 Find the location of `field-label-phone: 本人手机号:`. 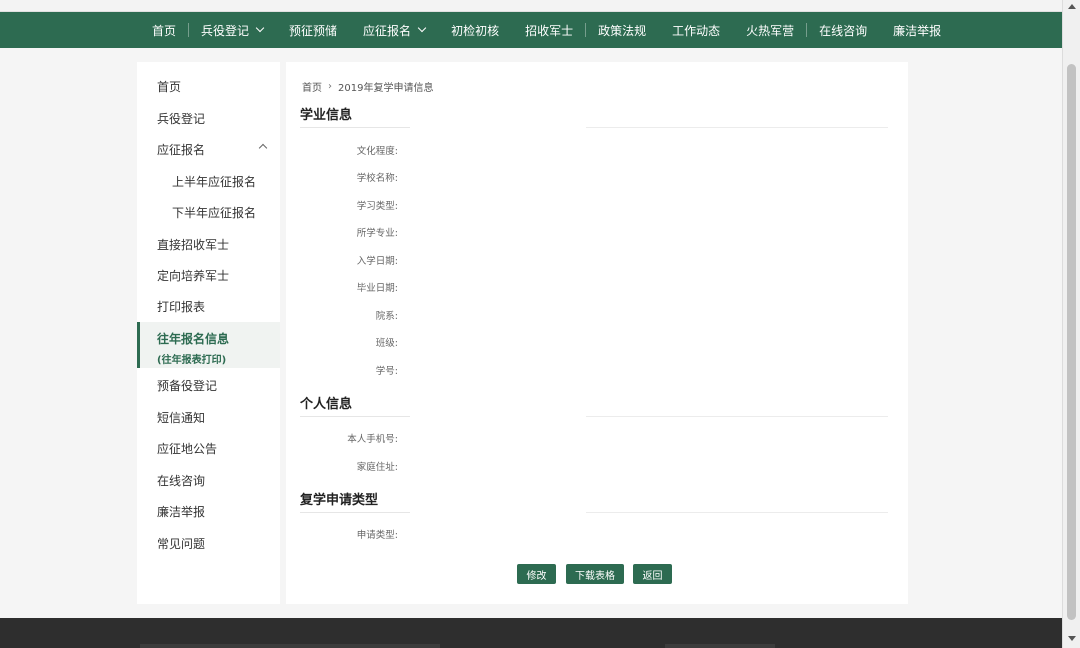

field-label-phone: 本人手机号: is located at coordinates (372, 439).